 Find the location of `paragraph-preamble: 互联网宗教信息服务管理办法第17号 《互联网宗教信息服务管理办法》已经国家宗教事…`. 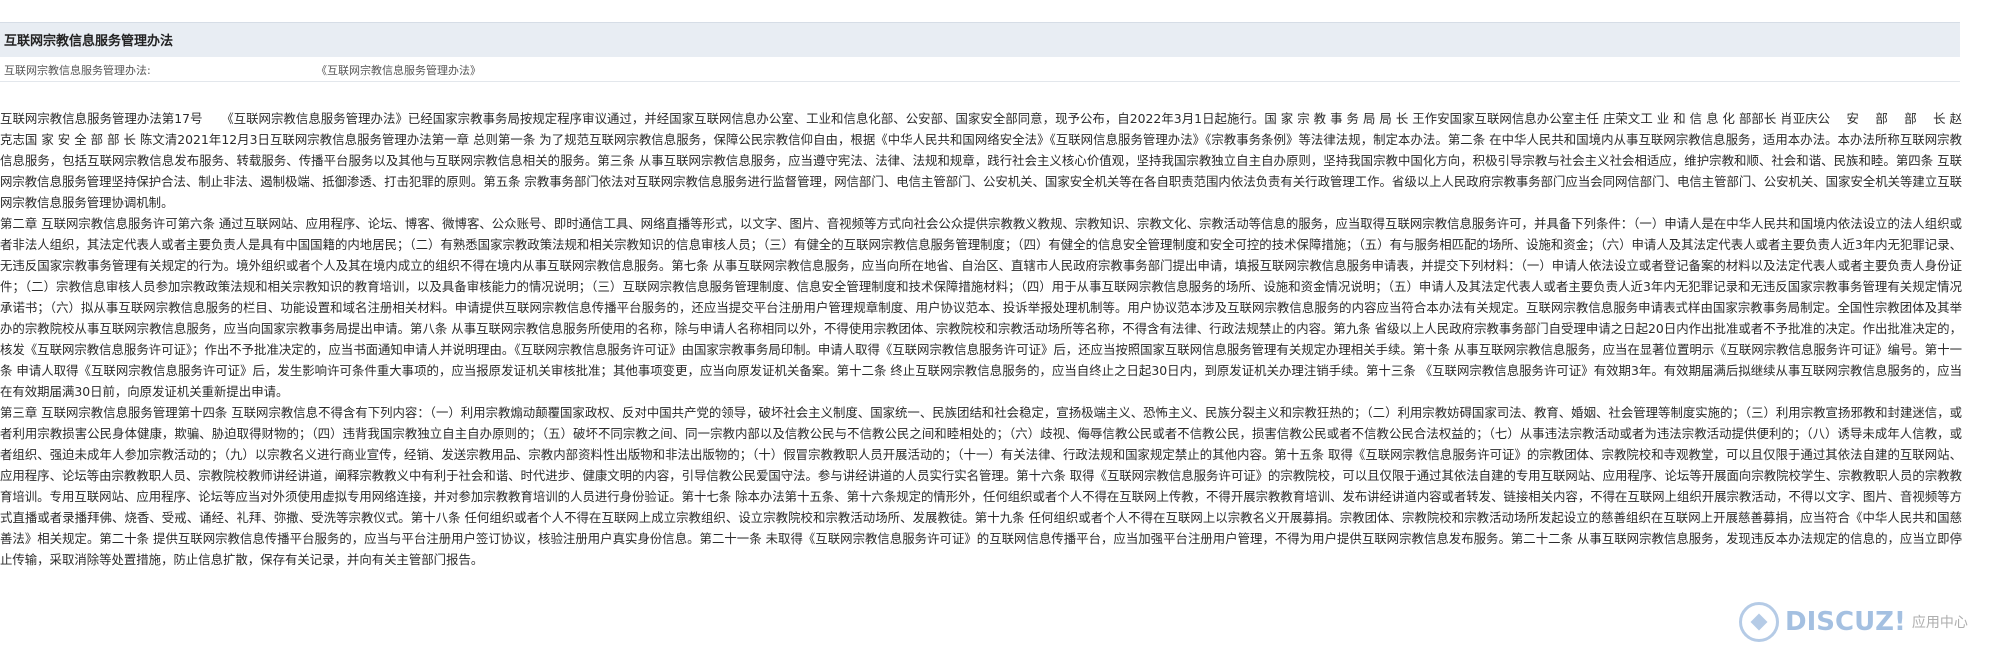

paragraph-preamble: 互联网宗教信息服务管理办法第17号 《互联网宗教信息服务管理办法》已经国家宗教事… is located at coordinates (981, 160).